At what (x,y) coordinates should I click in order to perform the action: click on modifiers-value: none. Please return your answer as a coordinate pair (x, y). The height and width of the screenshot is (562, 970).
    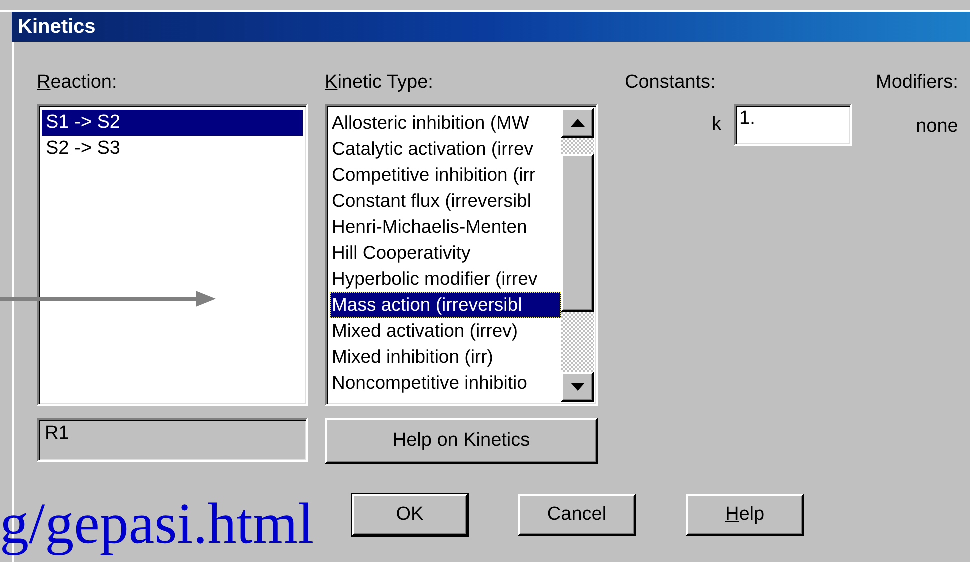
    Looking at the image, I should click on (937, 127).